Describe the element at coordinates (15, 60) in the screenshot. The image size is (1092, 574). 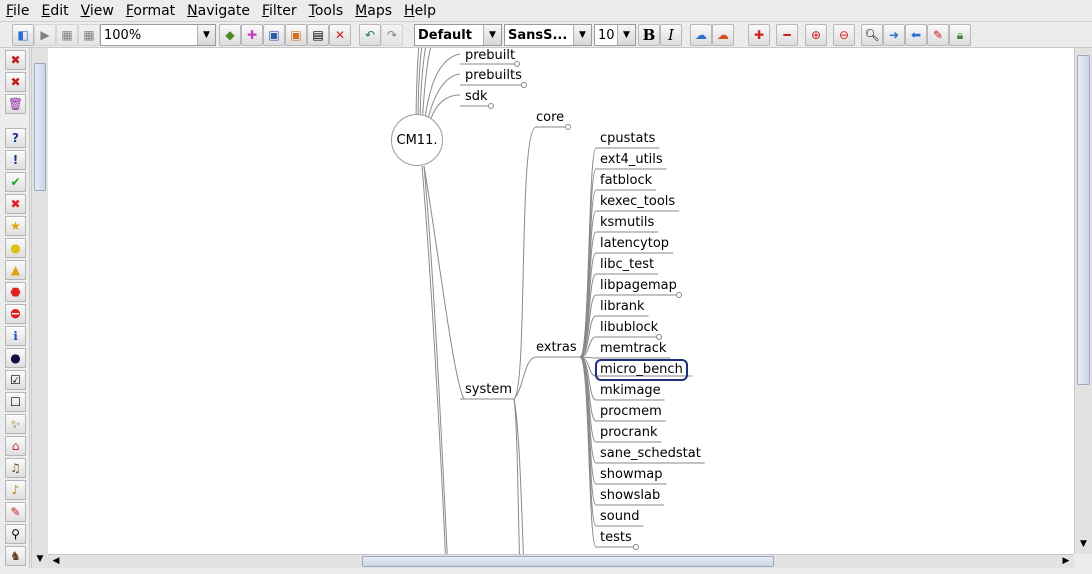
I see `remove-first-icon: ✖` at that location.